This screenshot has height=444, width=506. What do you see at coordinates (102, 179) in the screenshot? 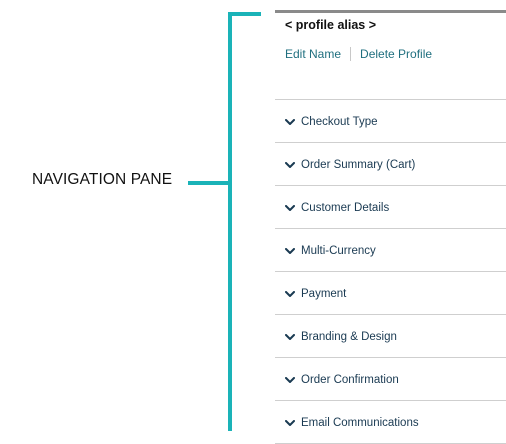
I see `navigation-pane-callout-label: NAVIGATION PANE` at bounding box center [102, 179].